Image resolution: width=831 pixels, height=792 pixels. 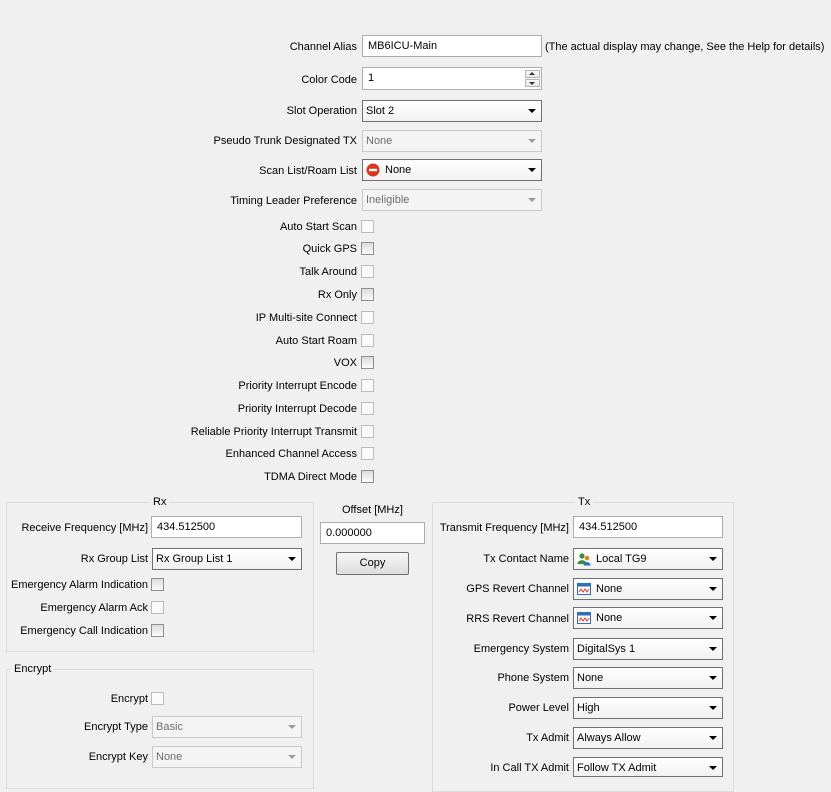 I want to click on timing-leader-label: Timing Leader Preference, so click(x=293, y=201).